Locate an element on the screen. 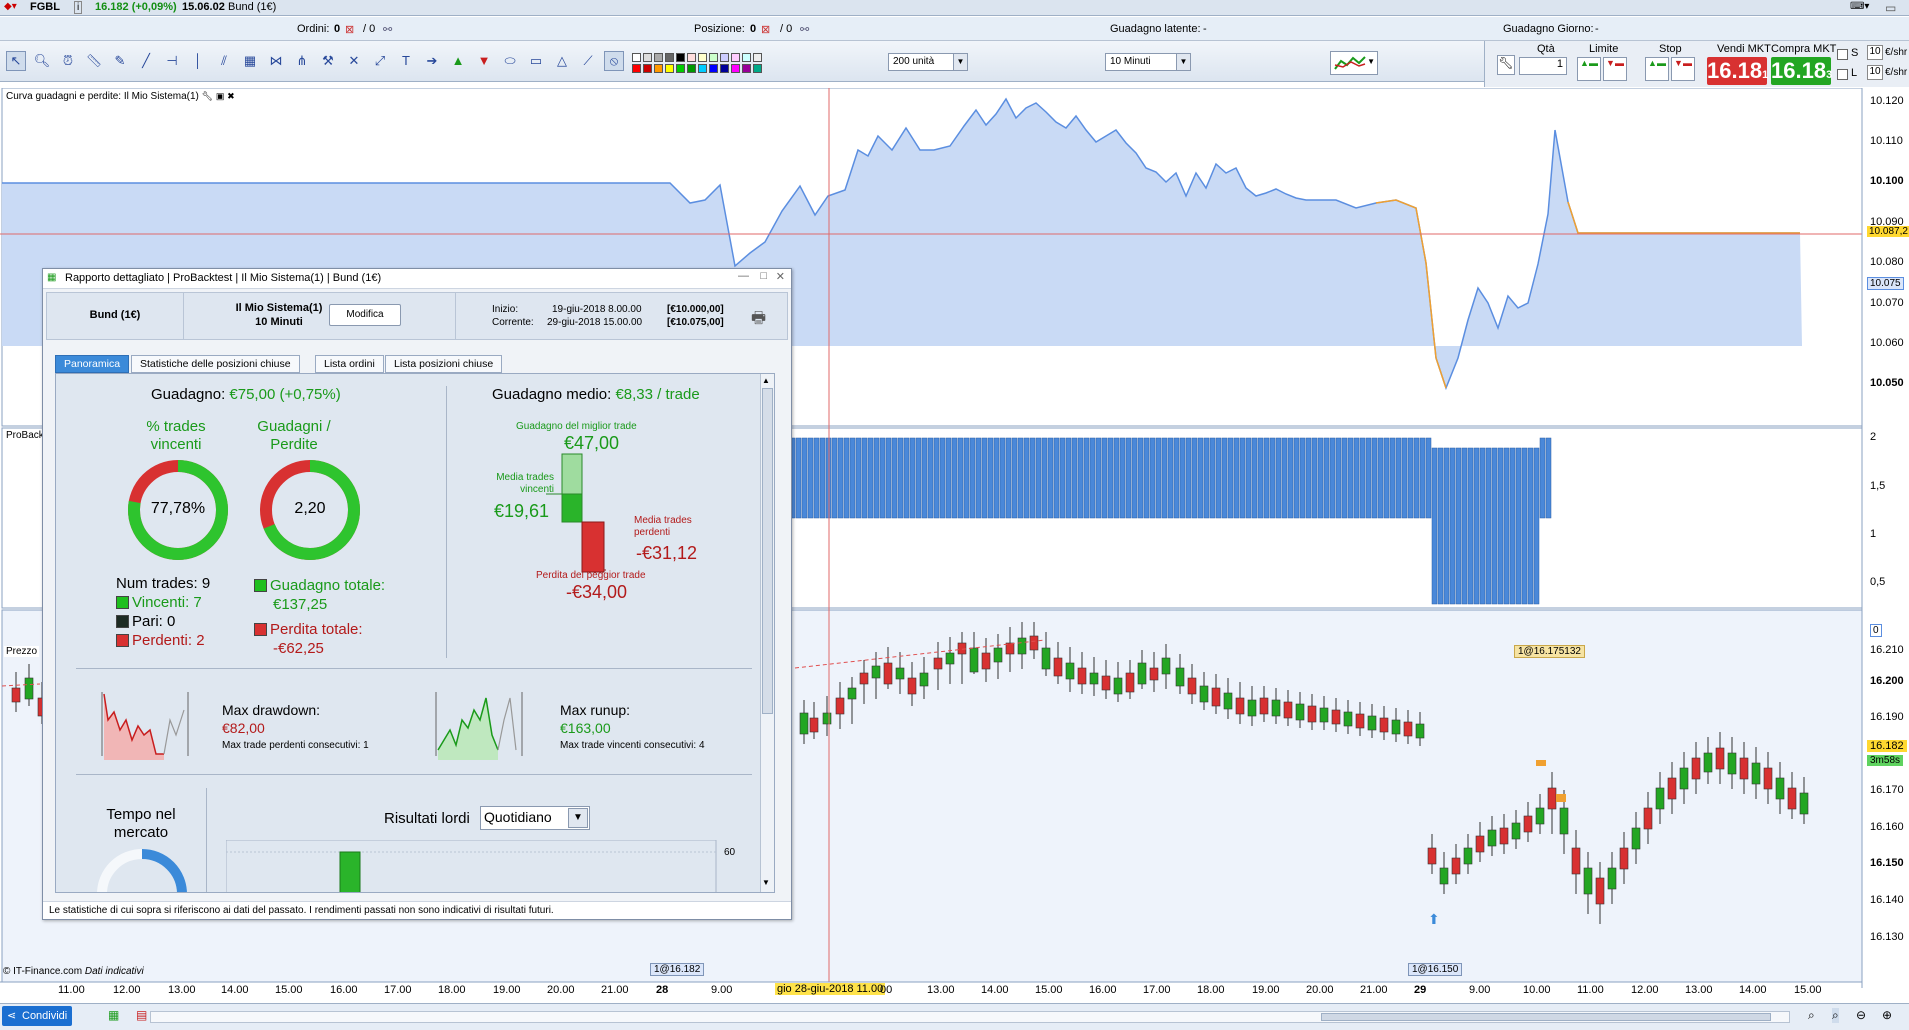 The image size is (1909, 1030). chart-lines-tool-icon: ⟋ is located at coordinates (588, 61).